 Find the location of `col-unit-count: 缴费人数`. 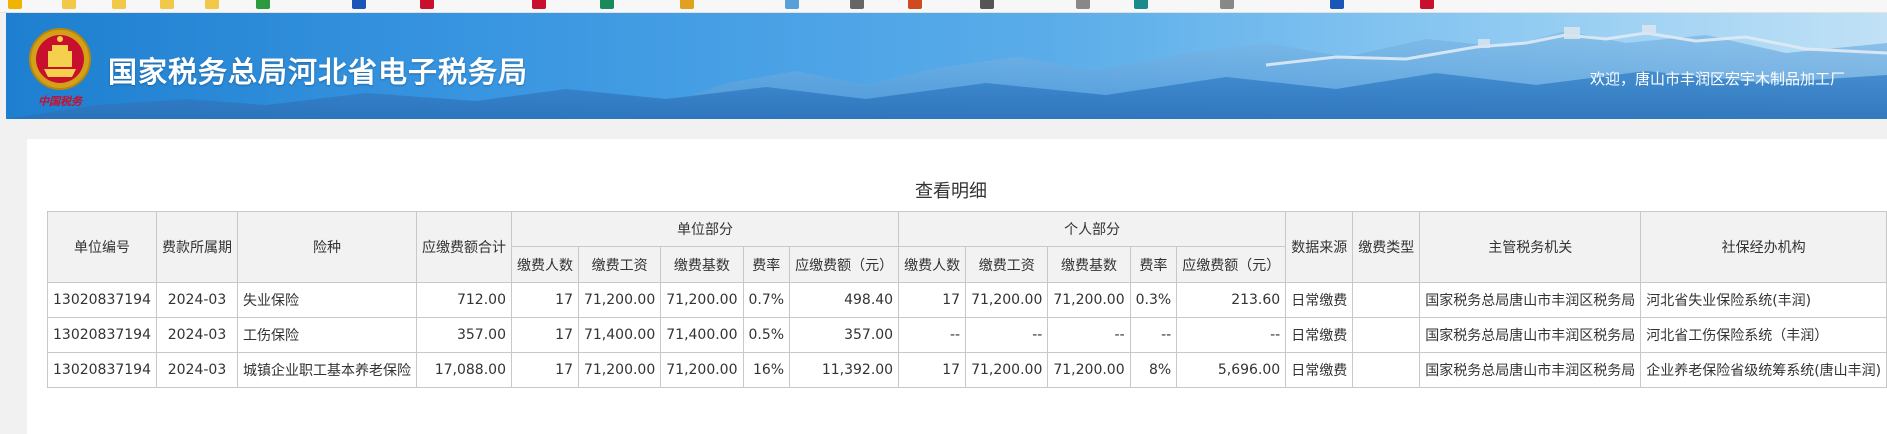

col-unit-count: 缴费人数 is located at coordinates (544, 264).